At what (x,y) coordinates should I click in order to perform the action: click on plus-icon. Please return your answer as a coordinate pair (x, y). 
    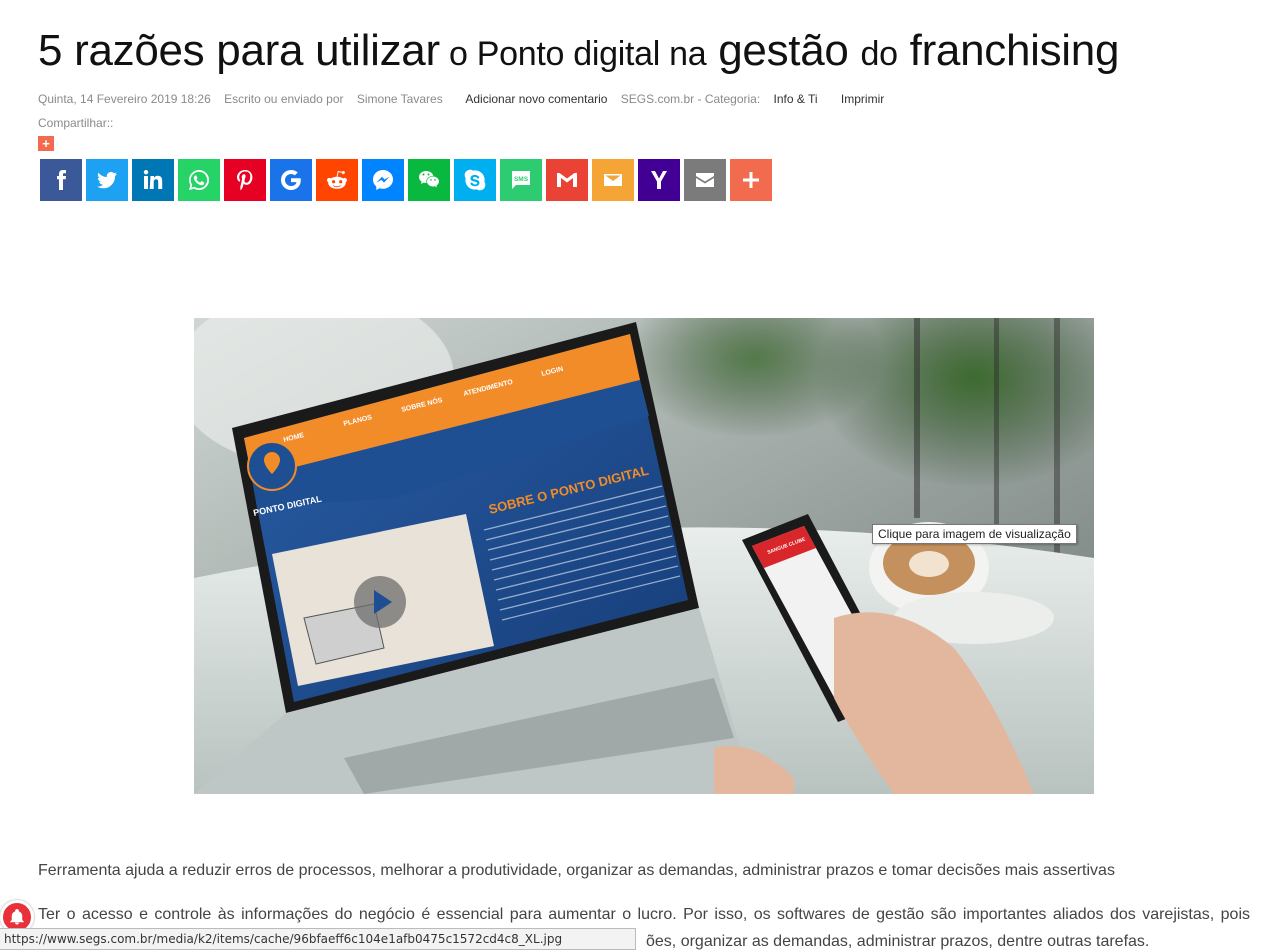
    Looking at the image, I should click on (751, 180).